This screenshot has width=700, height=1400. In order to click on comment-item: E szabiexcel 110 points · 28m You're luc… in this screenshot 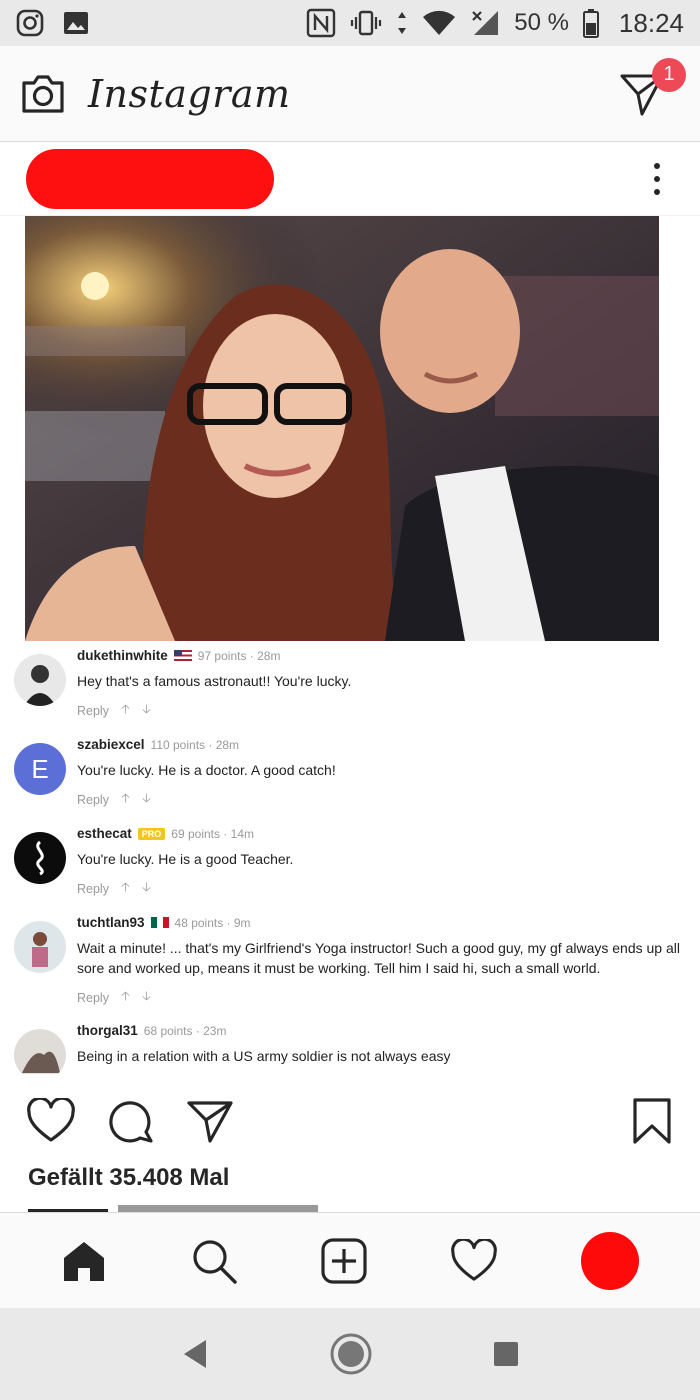, I will do `click(350, 781)`.